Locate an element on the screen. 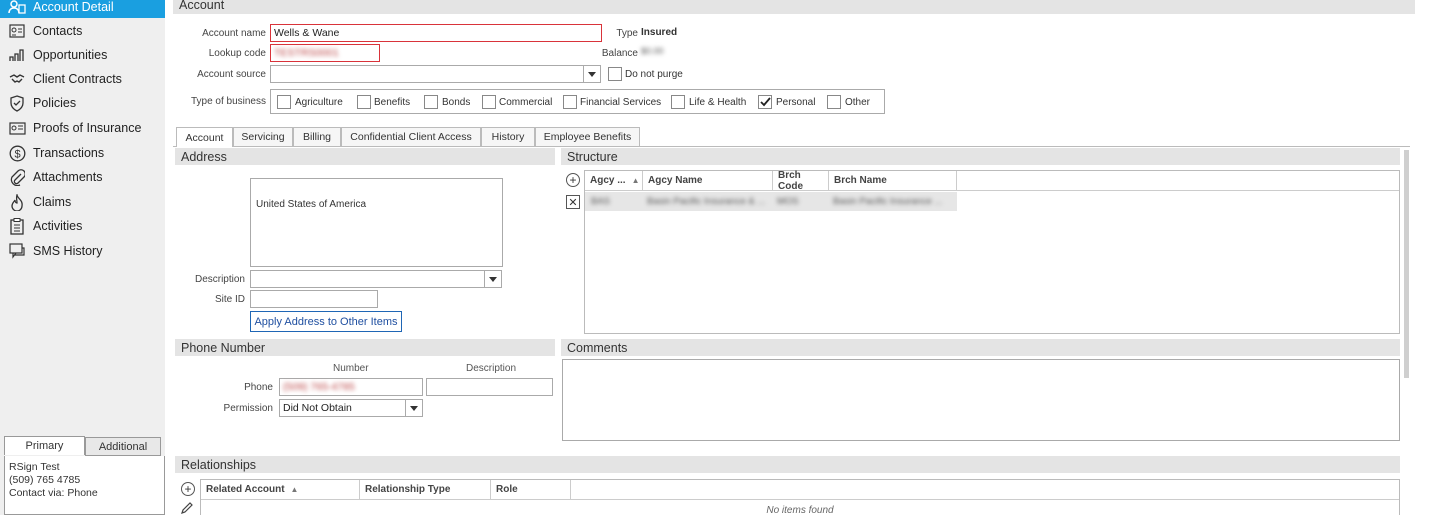 The width and height of the screenshot is (1429, 518). commercial-checkbox is located at coordinates (489, 102).